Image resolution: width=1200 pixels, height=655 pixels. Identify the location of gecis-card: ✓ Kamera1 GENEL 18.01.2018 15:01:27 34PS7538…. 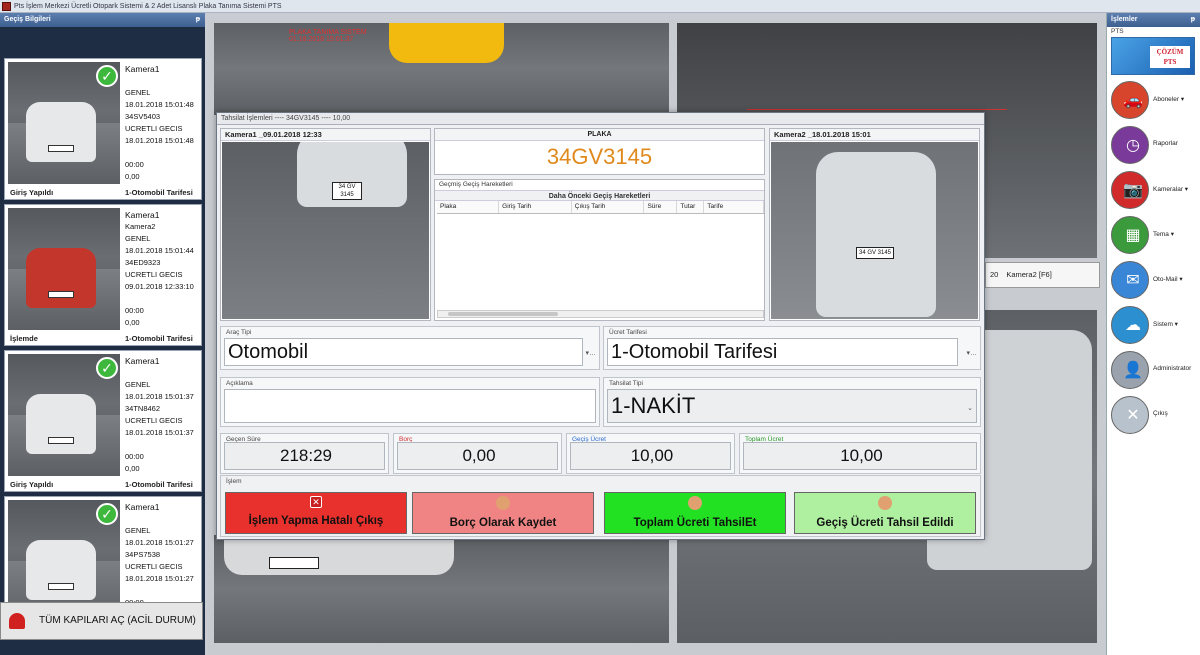
(103, 559).